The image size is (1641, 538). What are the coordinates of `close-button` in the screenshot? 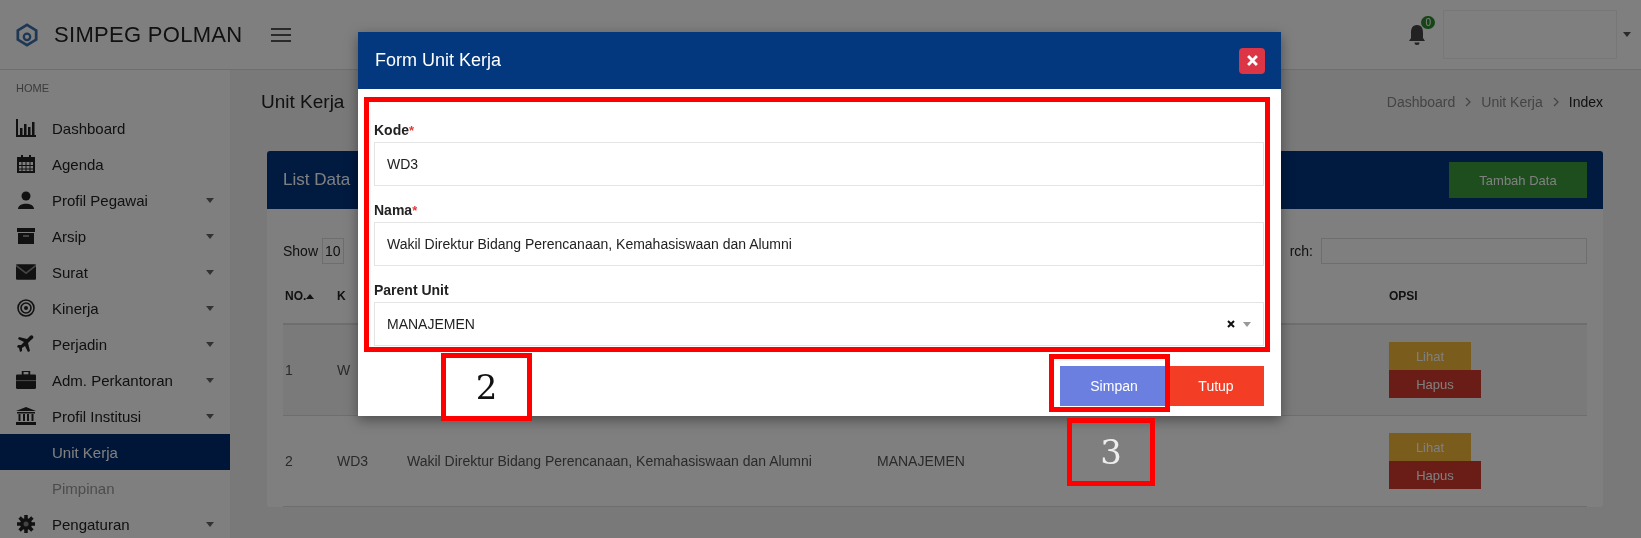 It's located at (1252, 60).